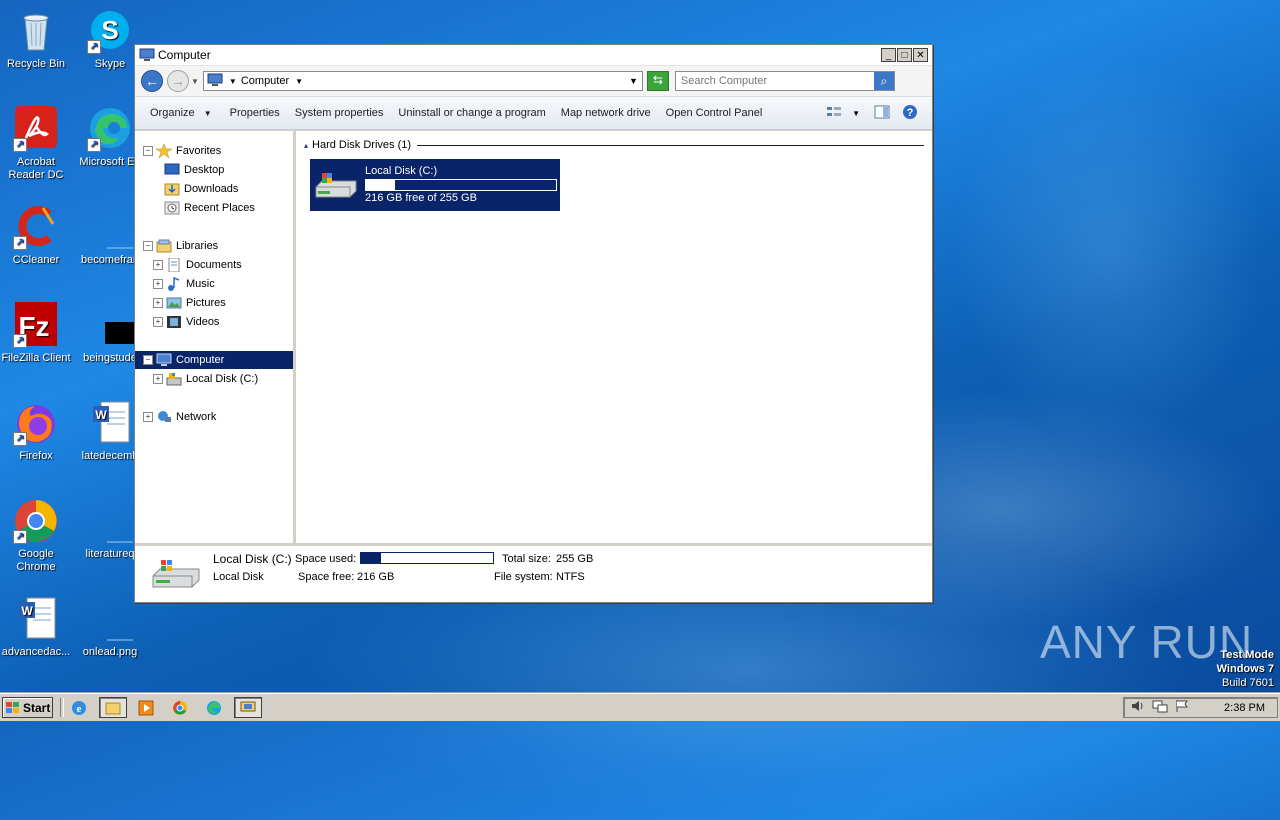  What do you see at coordinates (214, 208) in the screenshot?
I see `nav-item-recent-places: Recent Places` at bounding box center [214, 208].